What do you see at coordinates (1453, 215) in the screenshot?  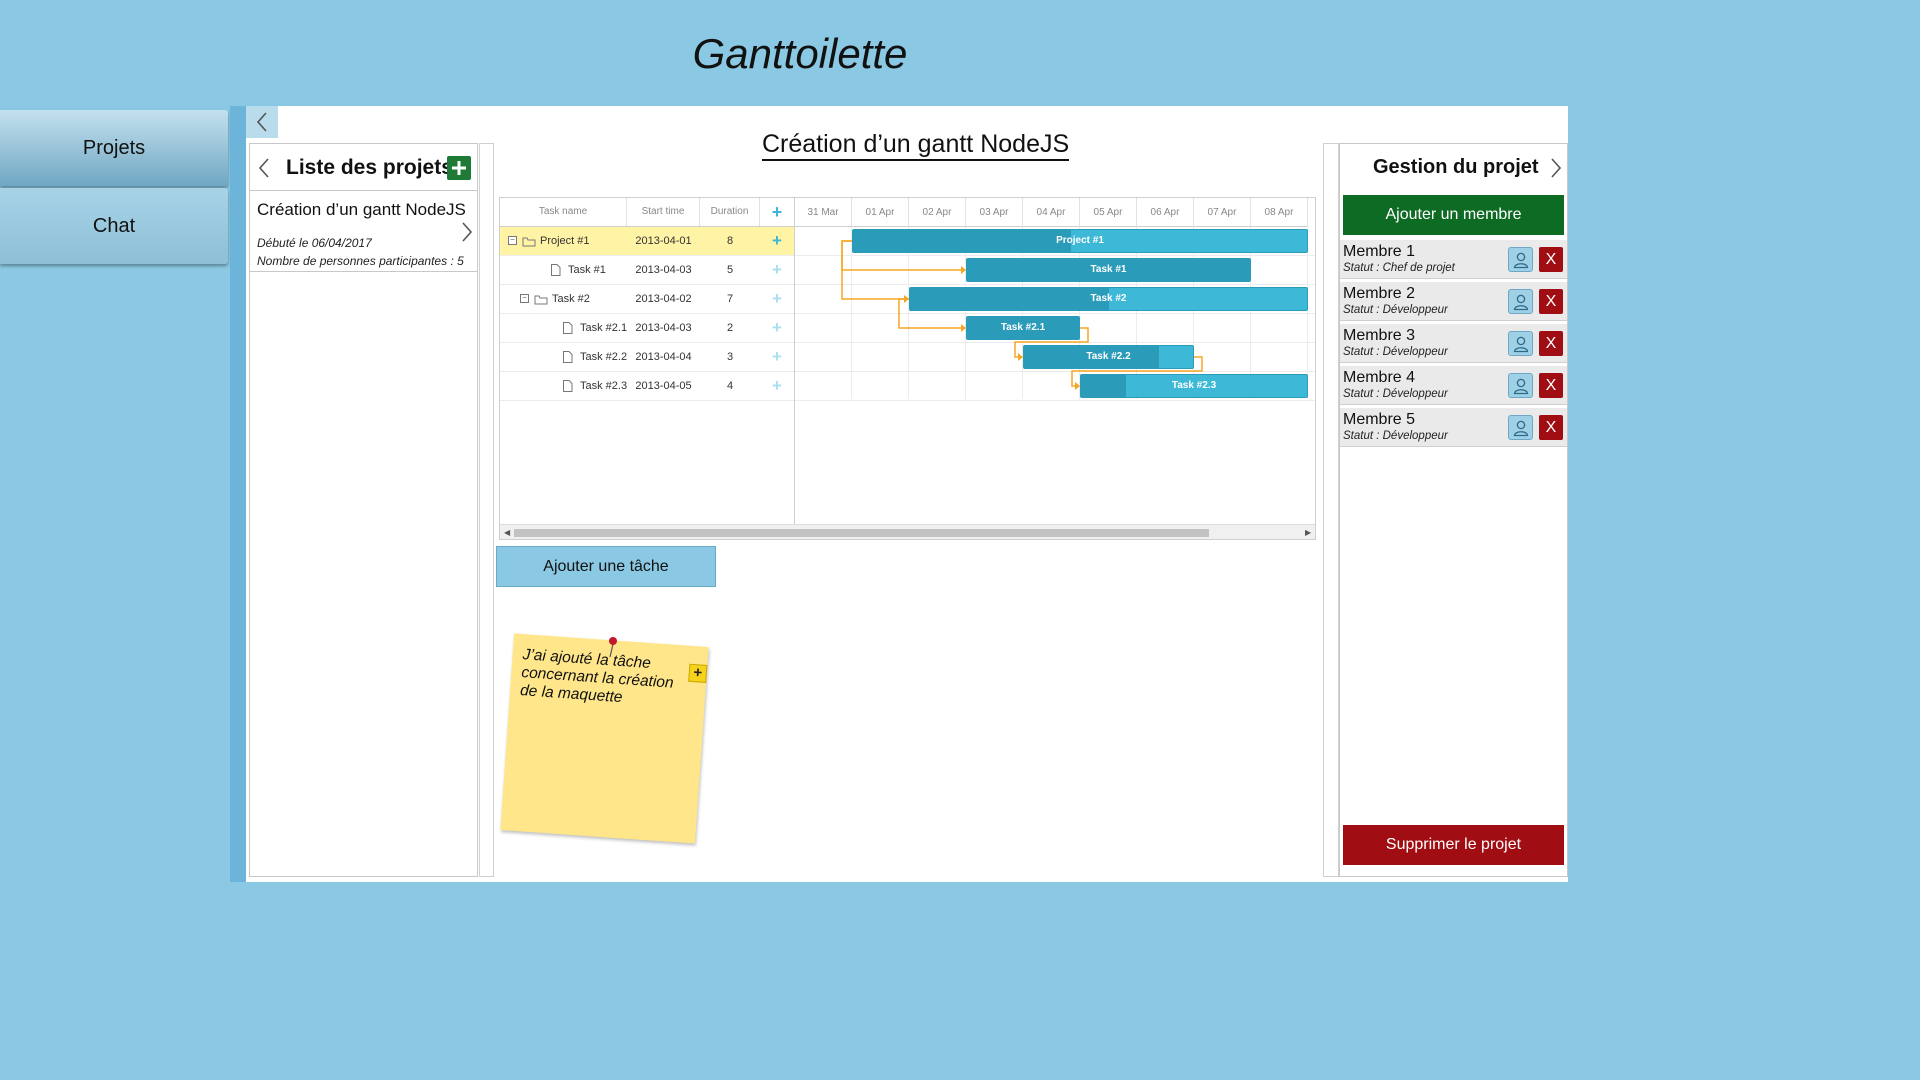 I see `add-member-button: Ajouter un membre` at bounding box center [1453, 215].